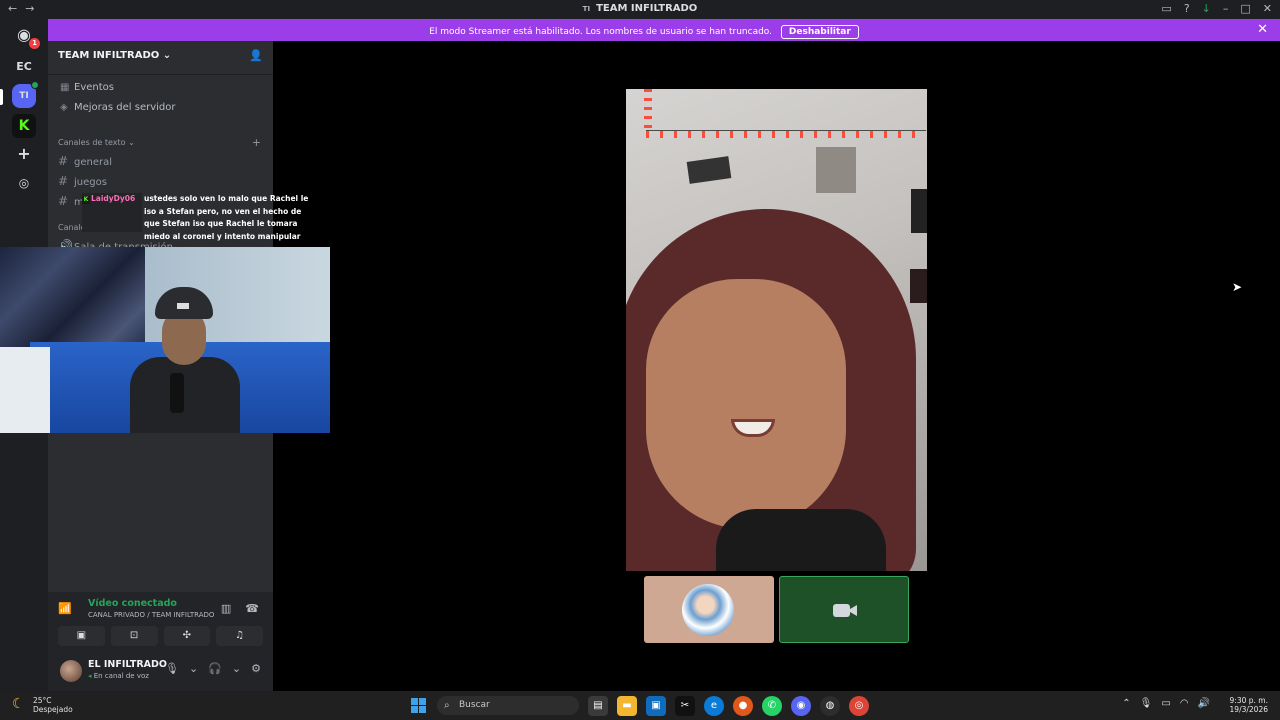 This screenshot has height=720, width=1280. I want to click on selected-server-indicator, so click(1, 97).